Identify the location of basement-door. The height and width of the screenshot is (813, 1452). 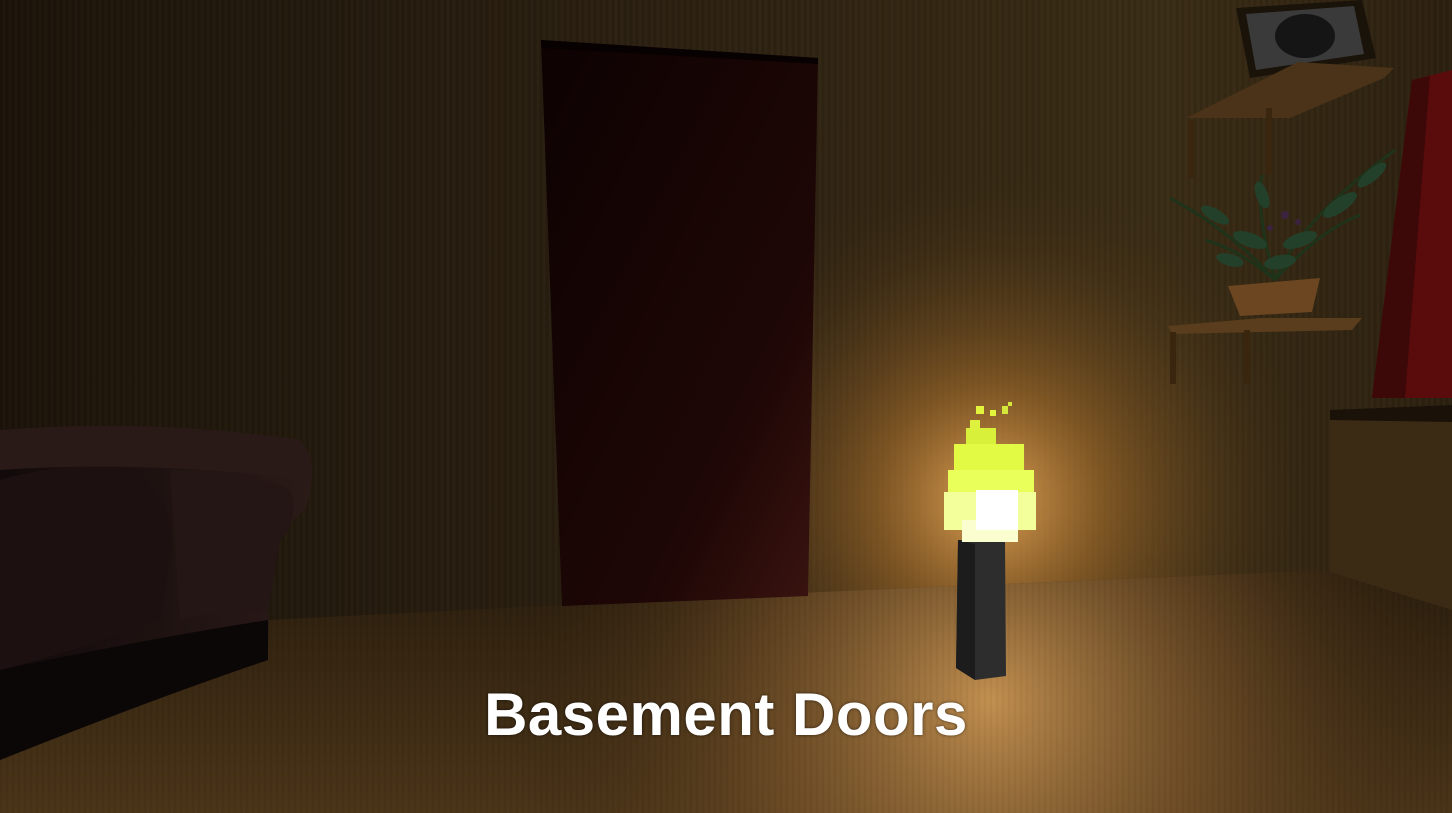
(679, 323).